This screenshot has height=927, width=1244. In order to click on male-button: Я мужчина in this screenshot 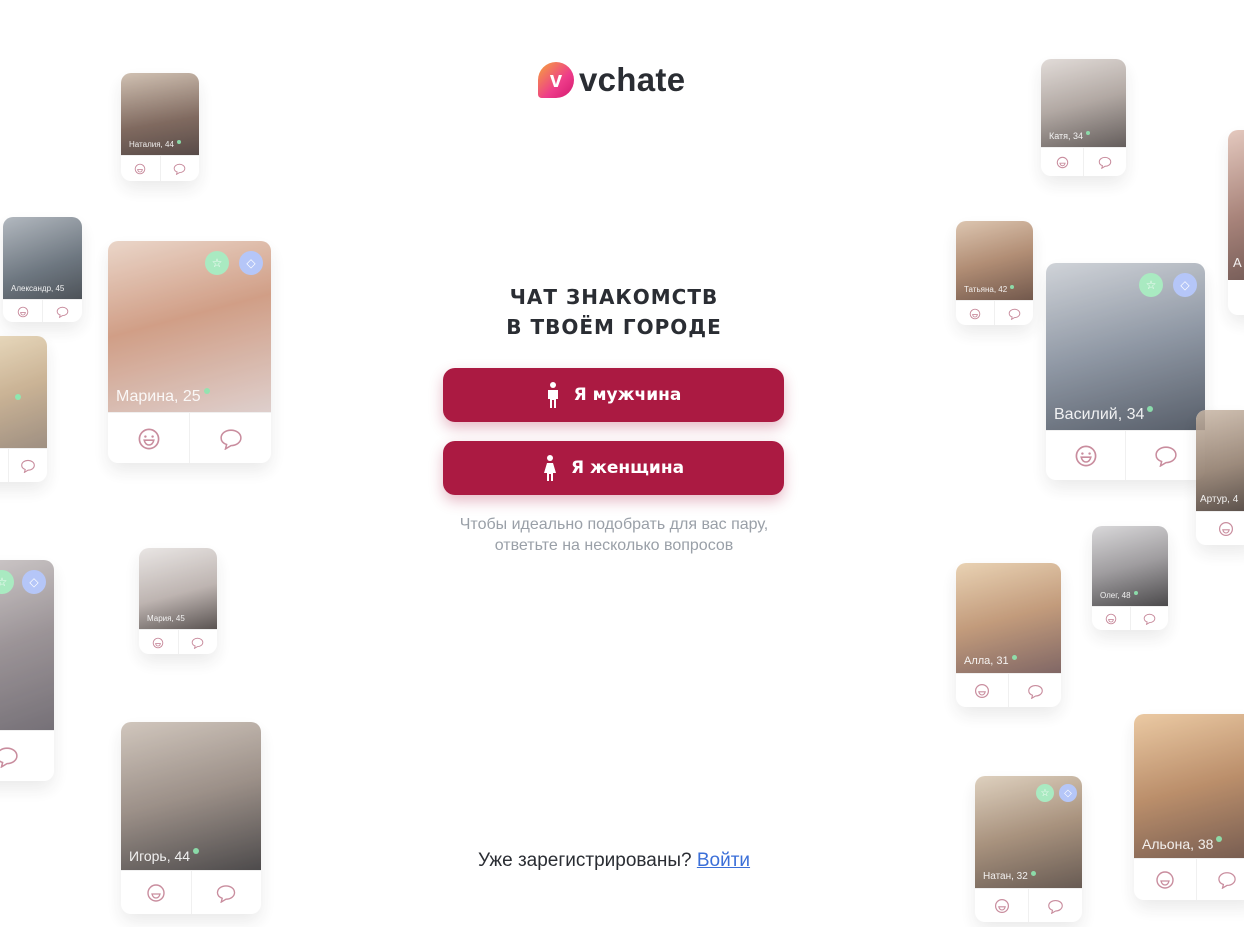, I will do `click(613, 395)`.